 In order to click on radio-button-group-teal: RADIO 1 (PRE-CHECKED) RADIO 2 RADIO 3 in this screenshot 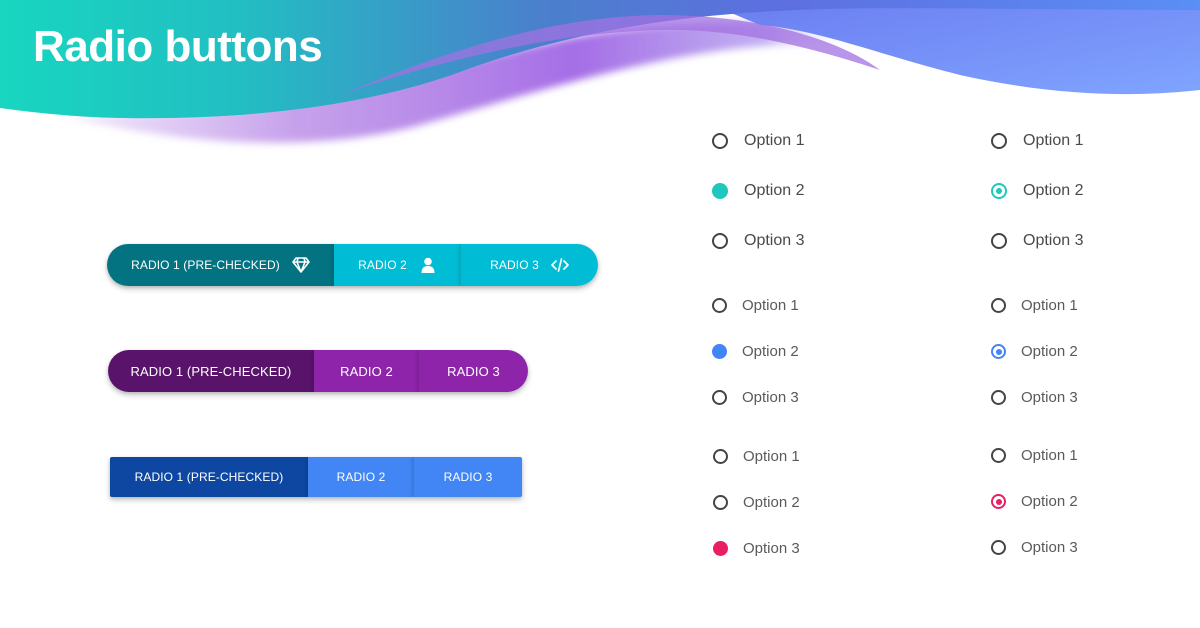, I will do `click(352, 265)`.